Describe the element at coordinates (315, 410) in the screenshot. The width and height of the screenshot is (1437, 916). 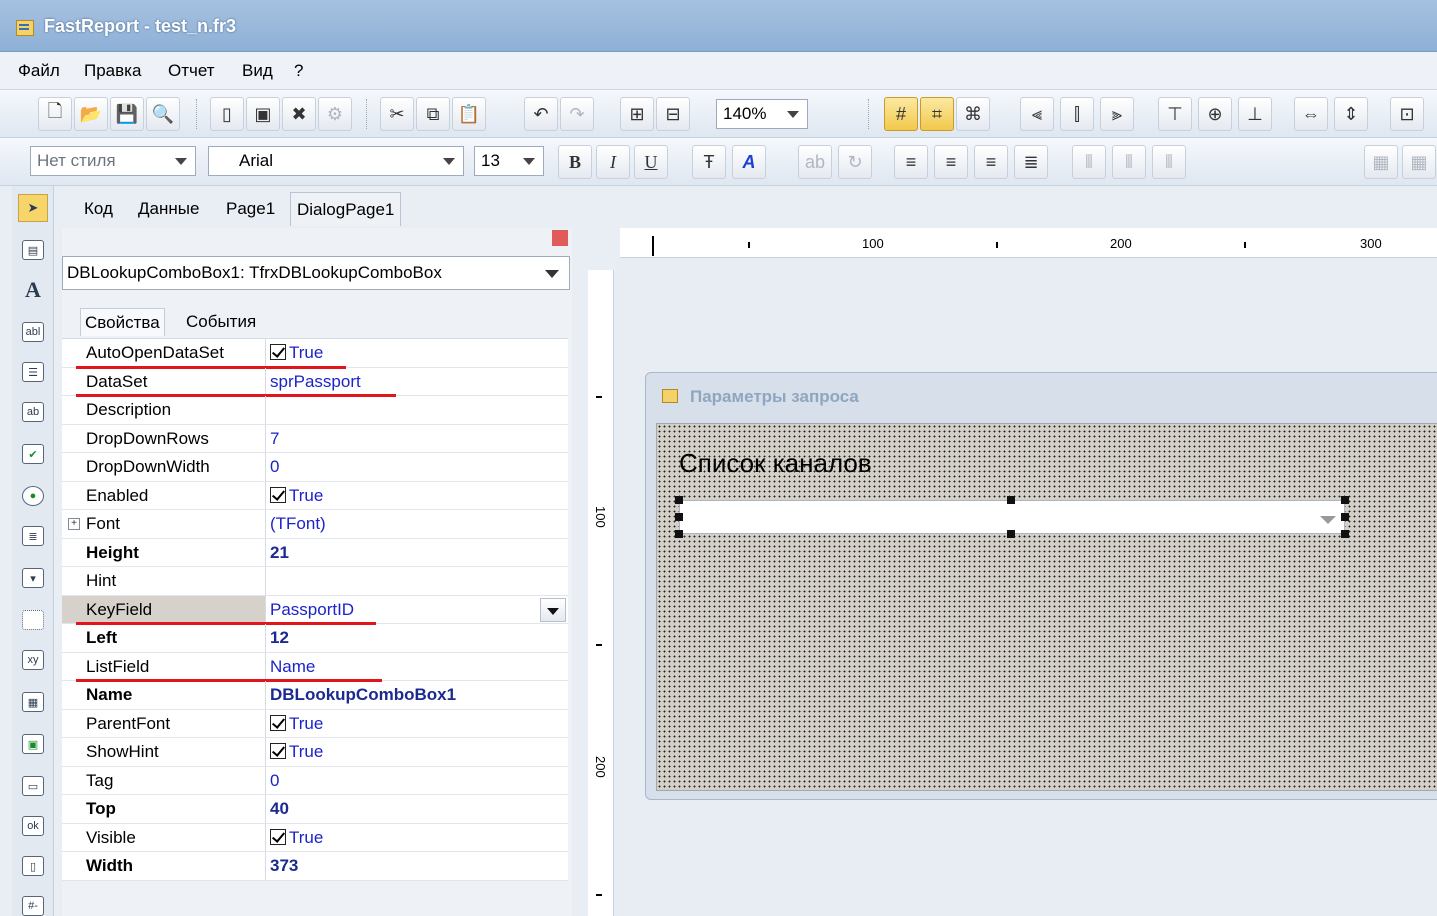
I see `property-row-description: Description` at that location.